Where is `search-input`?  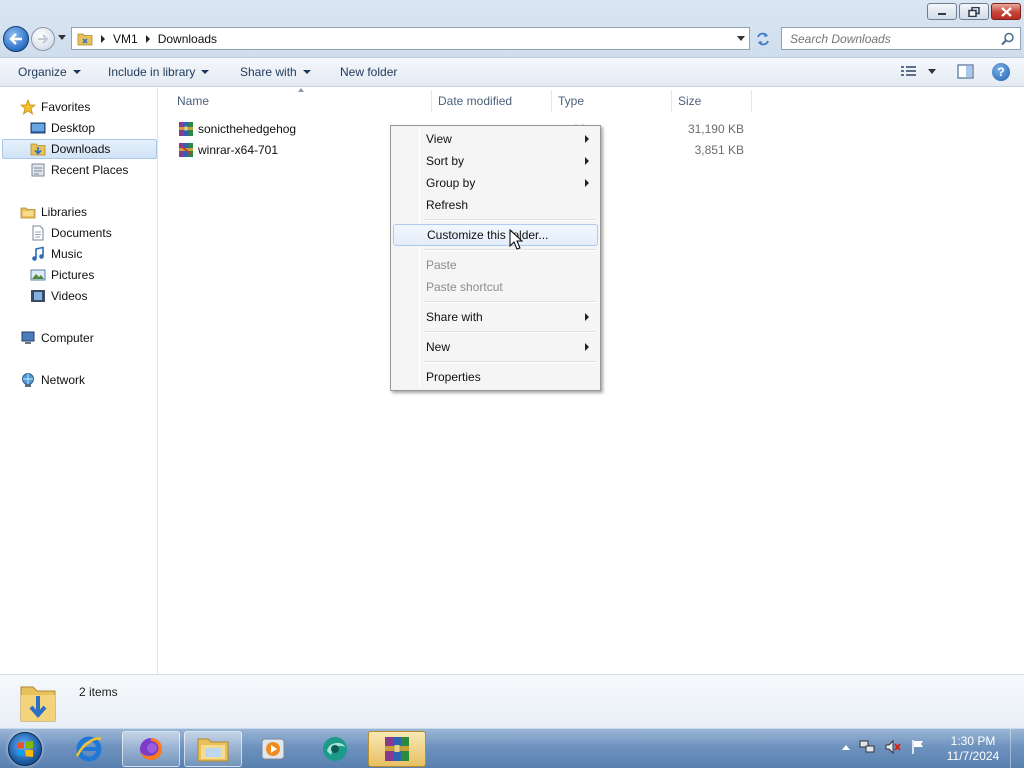
search-input is located at coordinates (887, 38).